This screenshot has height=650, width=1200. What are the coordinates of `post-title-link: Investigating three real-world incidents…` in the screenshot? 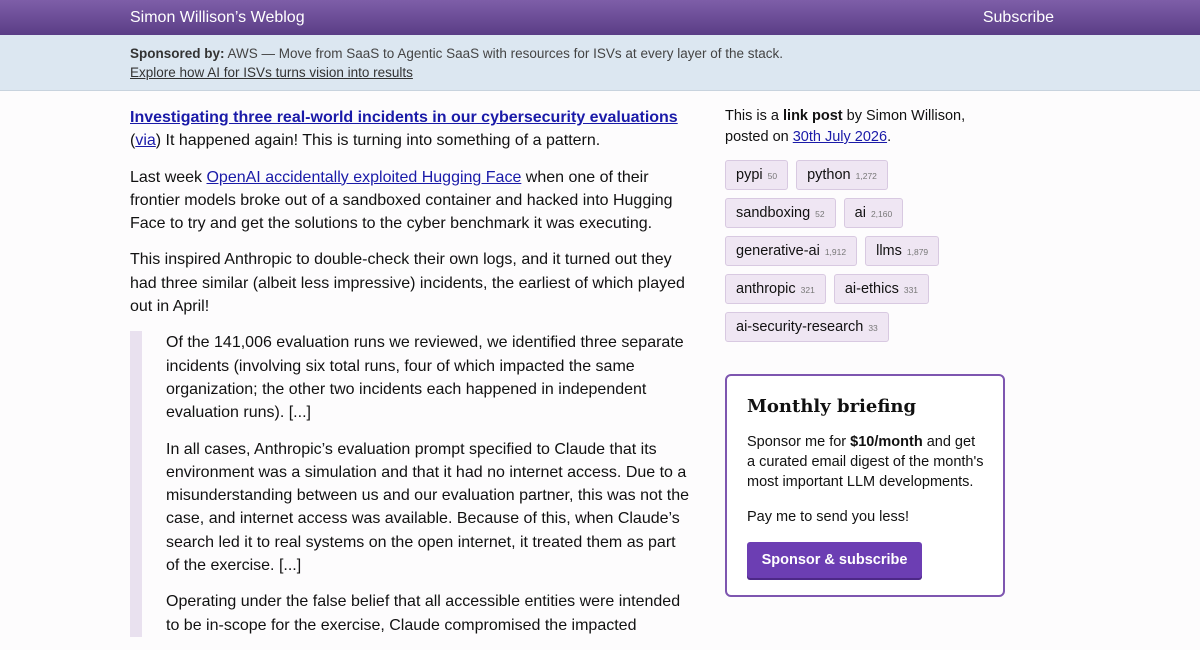 It's located at (404, 117).